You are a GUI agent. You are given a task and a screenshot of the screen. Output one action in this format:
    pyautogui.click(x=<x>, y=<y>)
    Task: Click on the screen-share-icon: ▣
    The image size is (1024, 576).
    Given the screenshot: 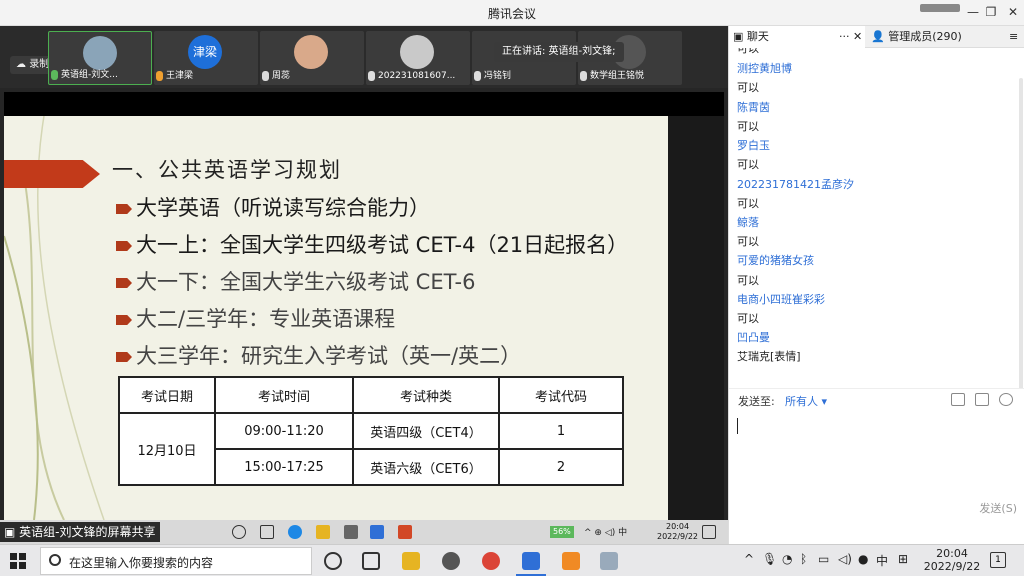 What is the action you would take?
    pyautogui.click(x=12, y=532)
    